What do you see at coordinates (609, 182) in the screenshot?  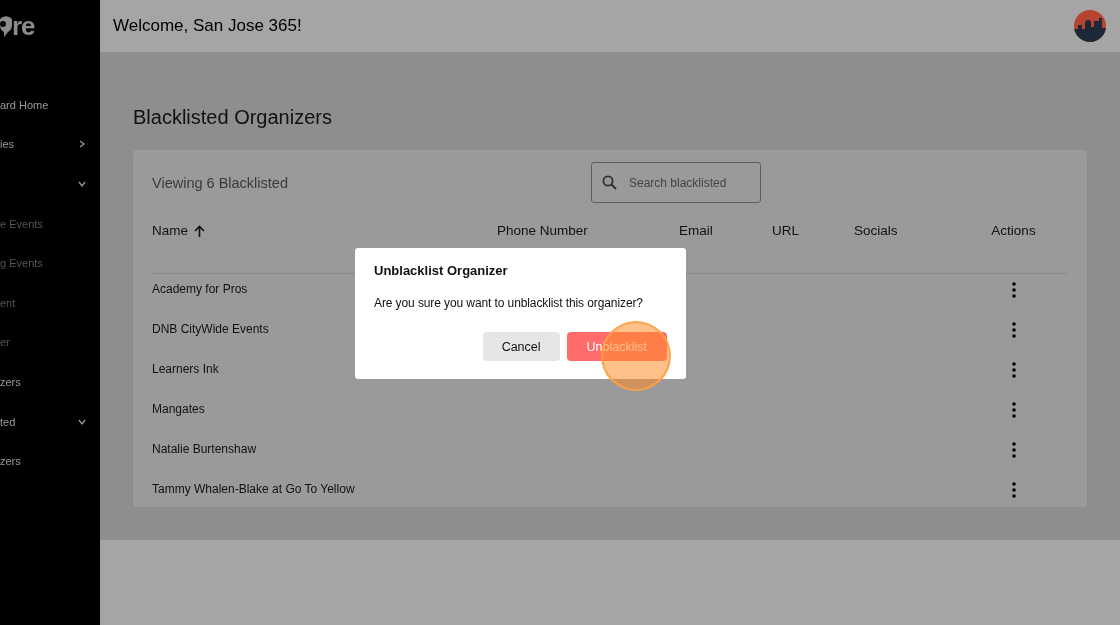 I see `search-icon` at bounding box center [609, 182].